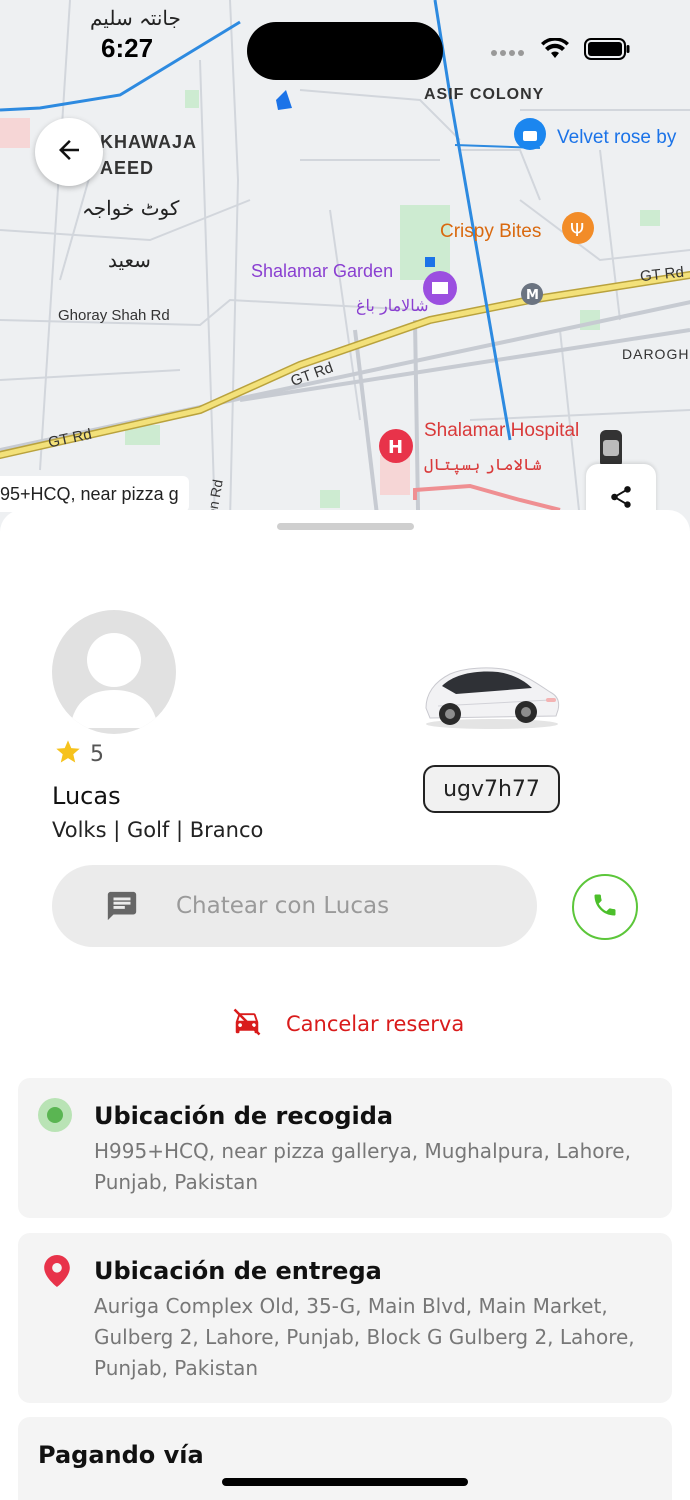 The height and width of the screenshot is (1500, 690). I want to click on star-icon, so click(68, 754).